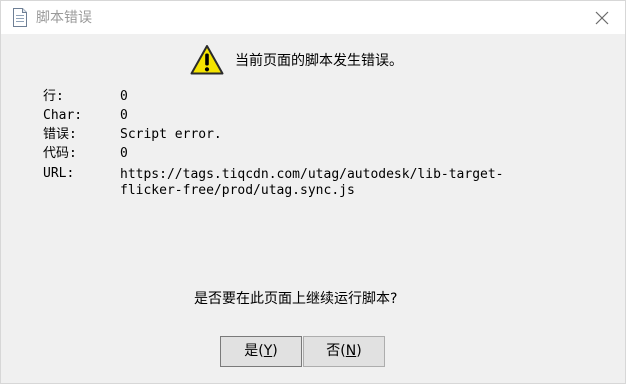  Describe the element at coordinates (171, 134) in the screenshot. I see `error-value: Script error.` at that location.